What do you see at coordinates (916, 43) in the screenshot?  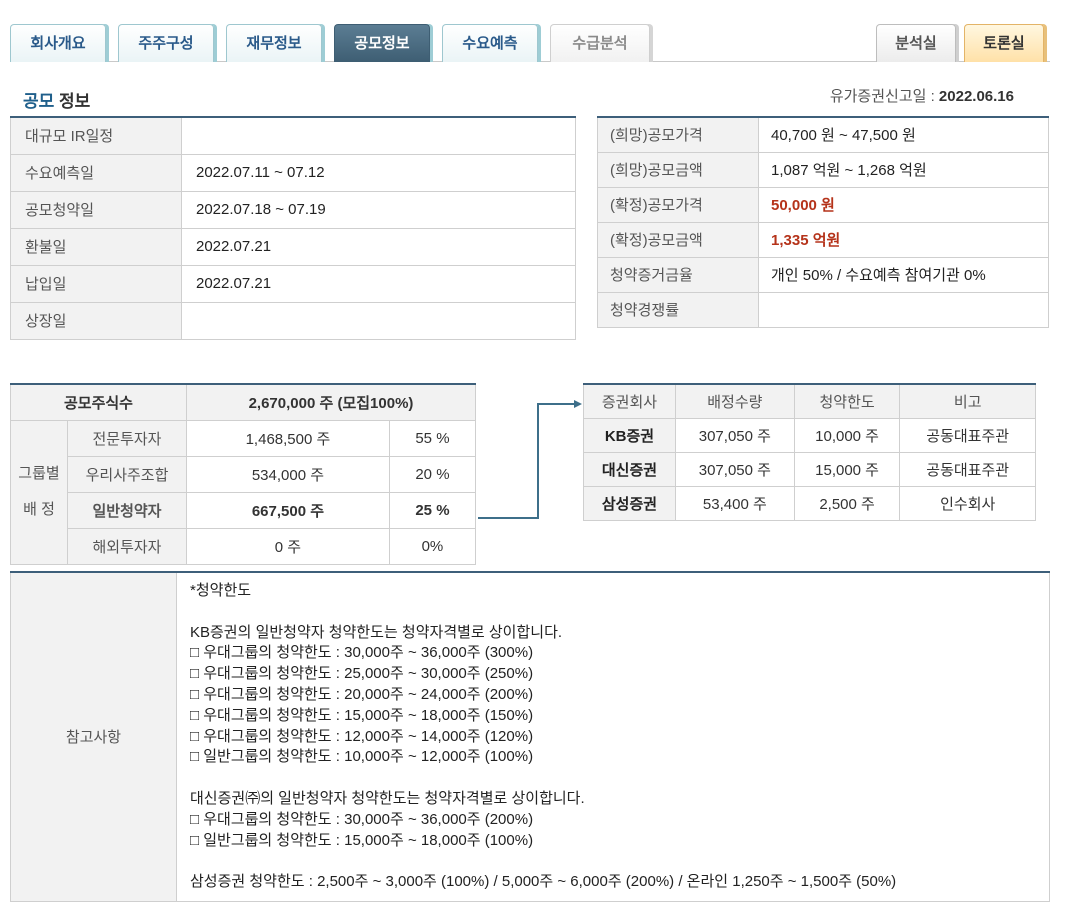 I see `tab-analysis-room: 분석실` at bounding box center [916, 43].